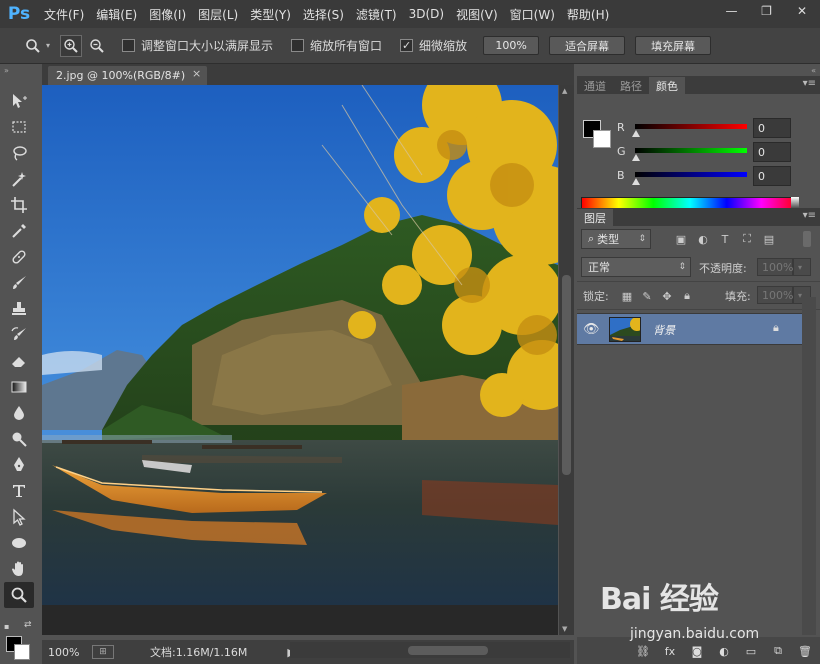 Image resolution: width=820 pixels, height=664 pixels. I want to click on menu-layer: 图层(L), so click(218, 14).